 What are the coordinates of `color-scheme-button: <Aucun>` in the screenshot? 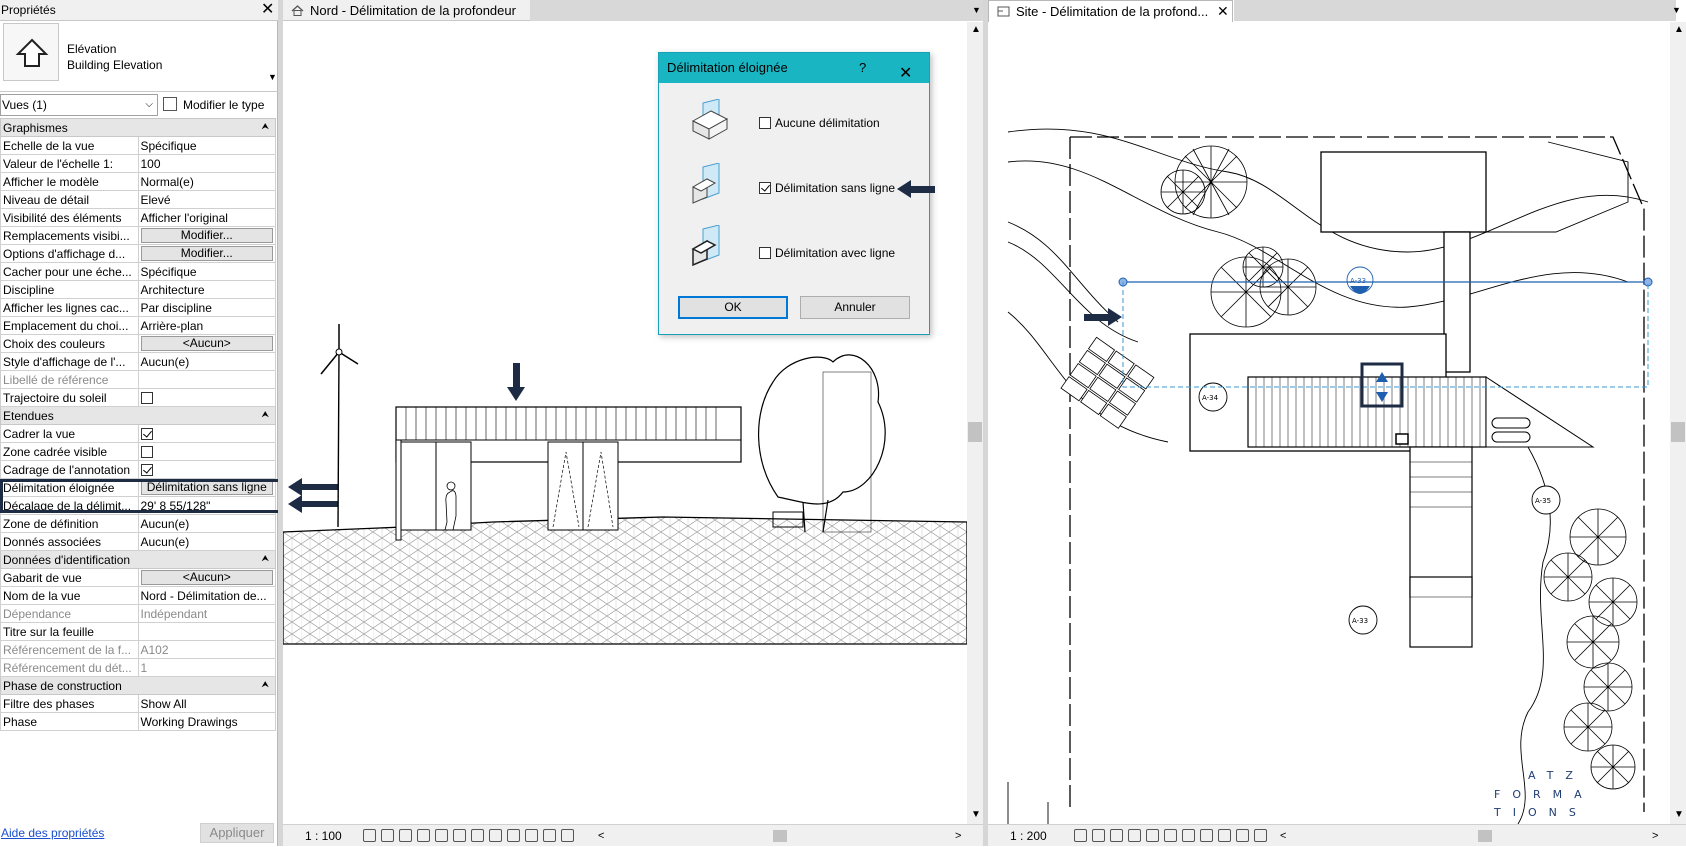 It's located at (206, 343).